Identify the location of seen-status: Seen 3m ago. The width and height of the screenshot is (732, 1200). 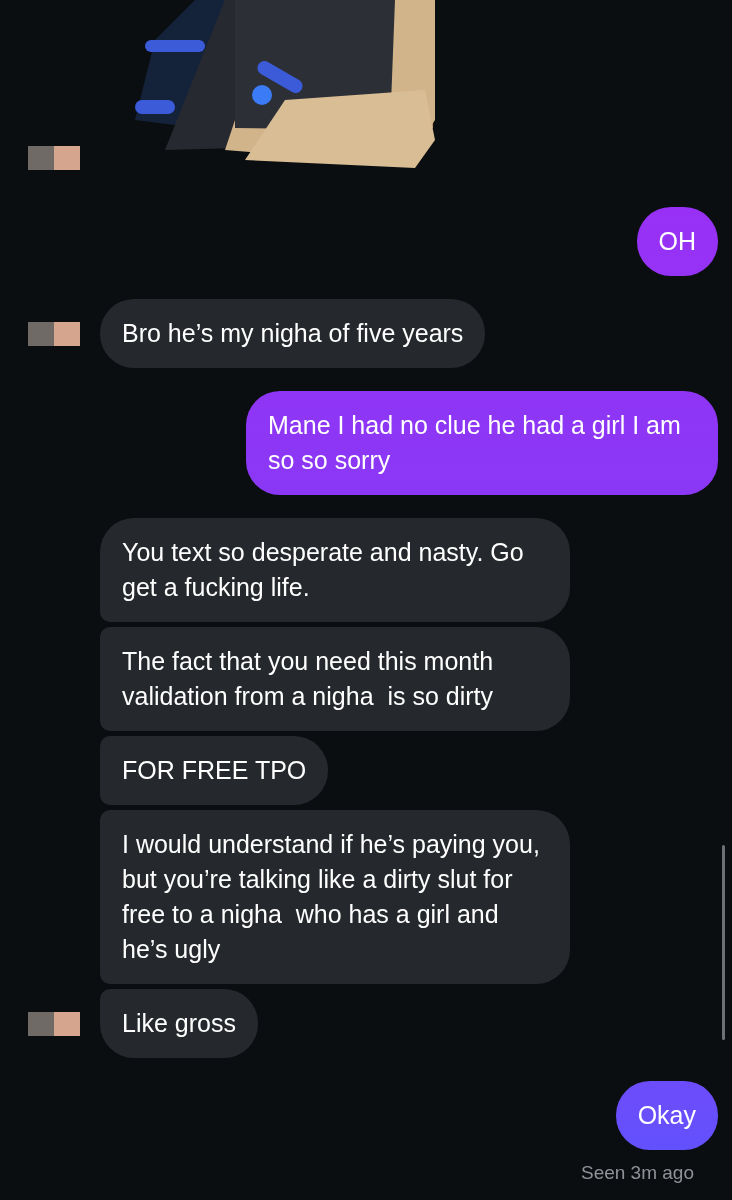
(637, 1173).